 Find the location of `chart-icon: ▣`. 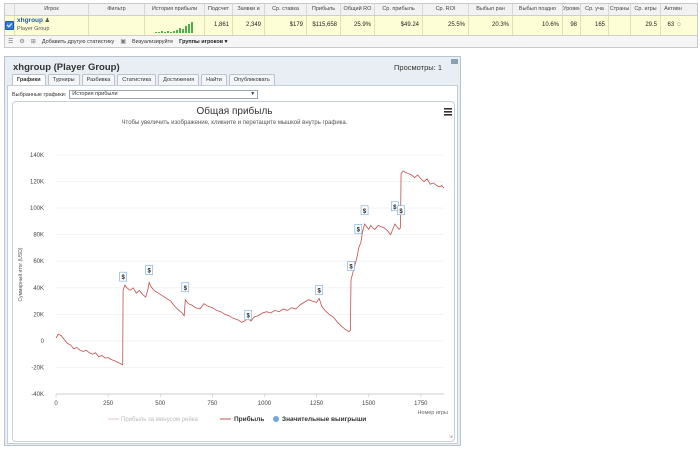

chart-icon: ▣ is located at coordinates (123, 41).